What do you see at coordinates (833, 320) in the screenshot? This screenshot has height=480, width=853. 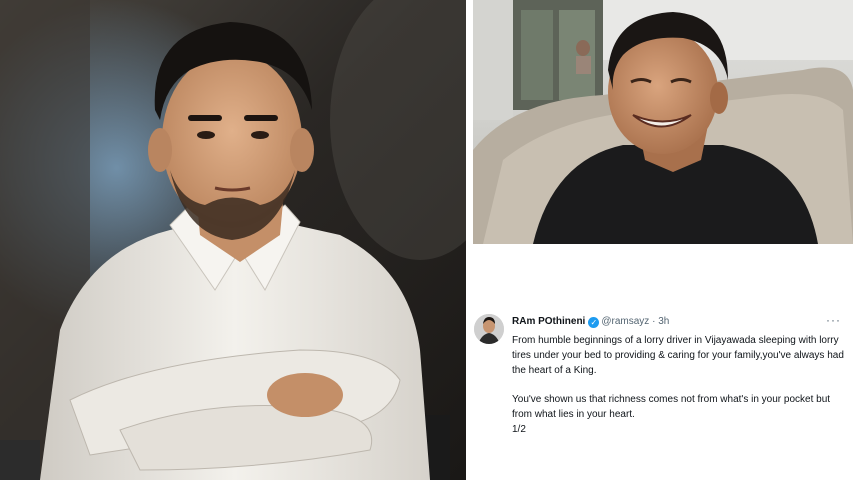 I see `more-options-icon: ···` at bounding box center [833, 320].